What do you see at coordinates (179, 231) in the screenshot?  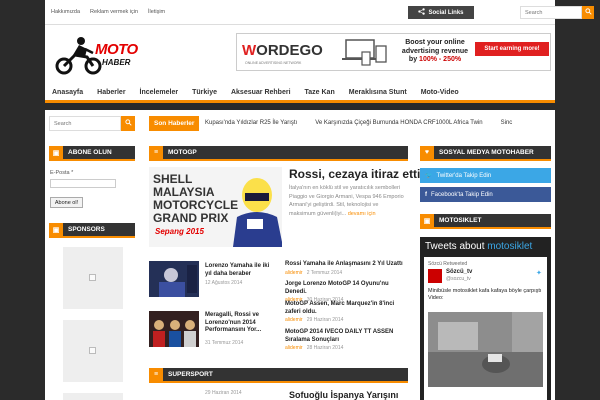 I see `featured-image-date: Sepang 2015` at bounding box center [179, 231].